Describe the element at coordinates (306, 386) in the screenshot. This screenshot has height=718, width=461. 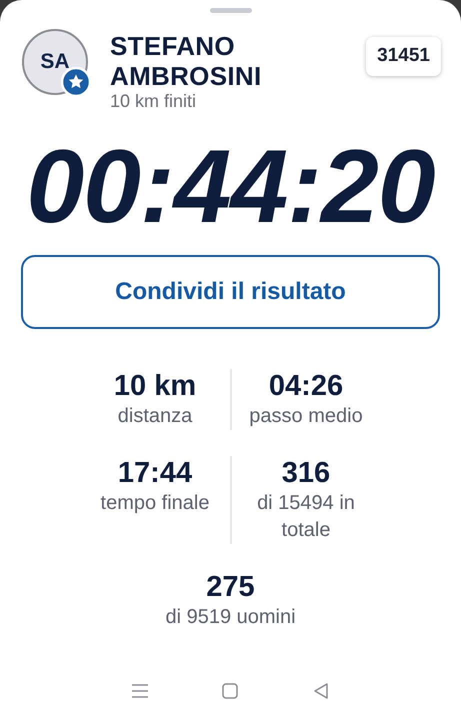
I see `stat-value: 04:26` at that location.